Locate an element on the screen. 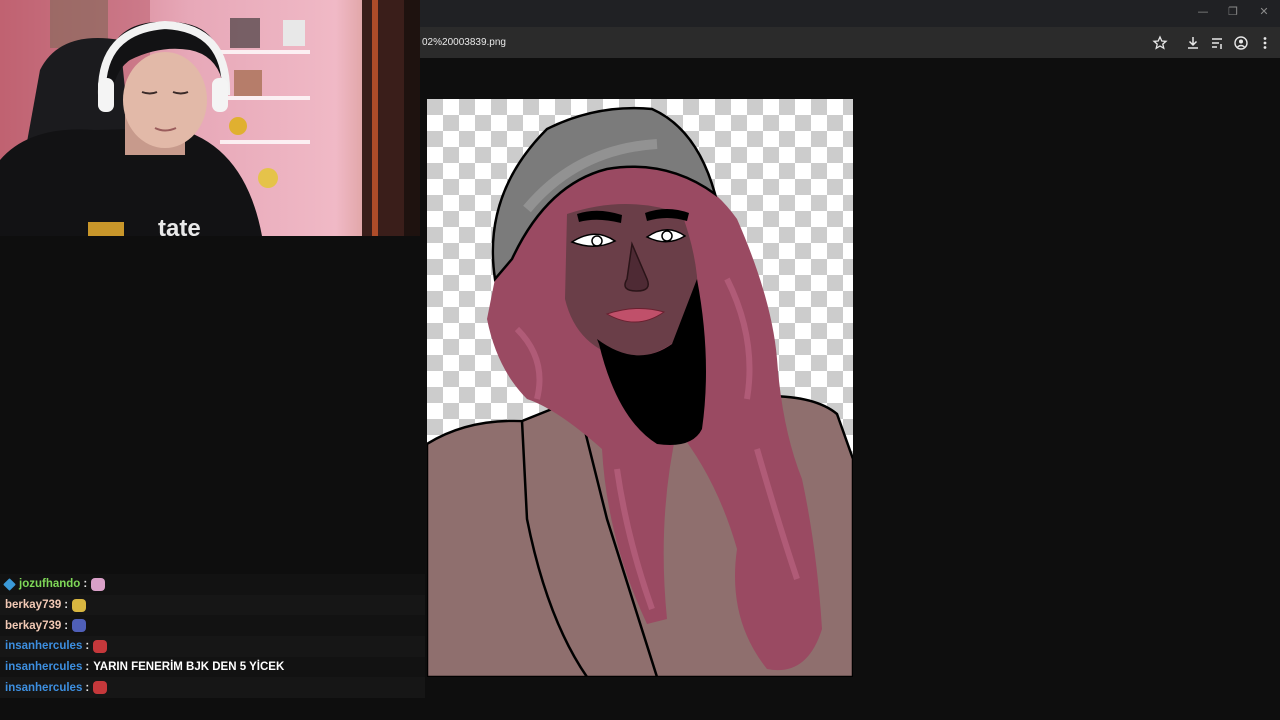 This screenshot has height=720, width=1280. tab-search-icon is located at coordinates (1217, 43).